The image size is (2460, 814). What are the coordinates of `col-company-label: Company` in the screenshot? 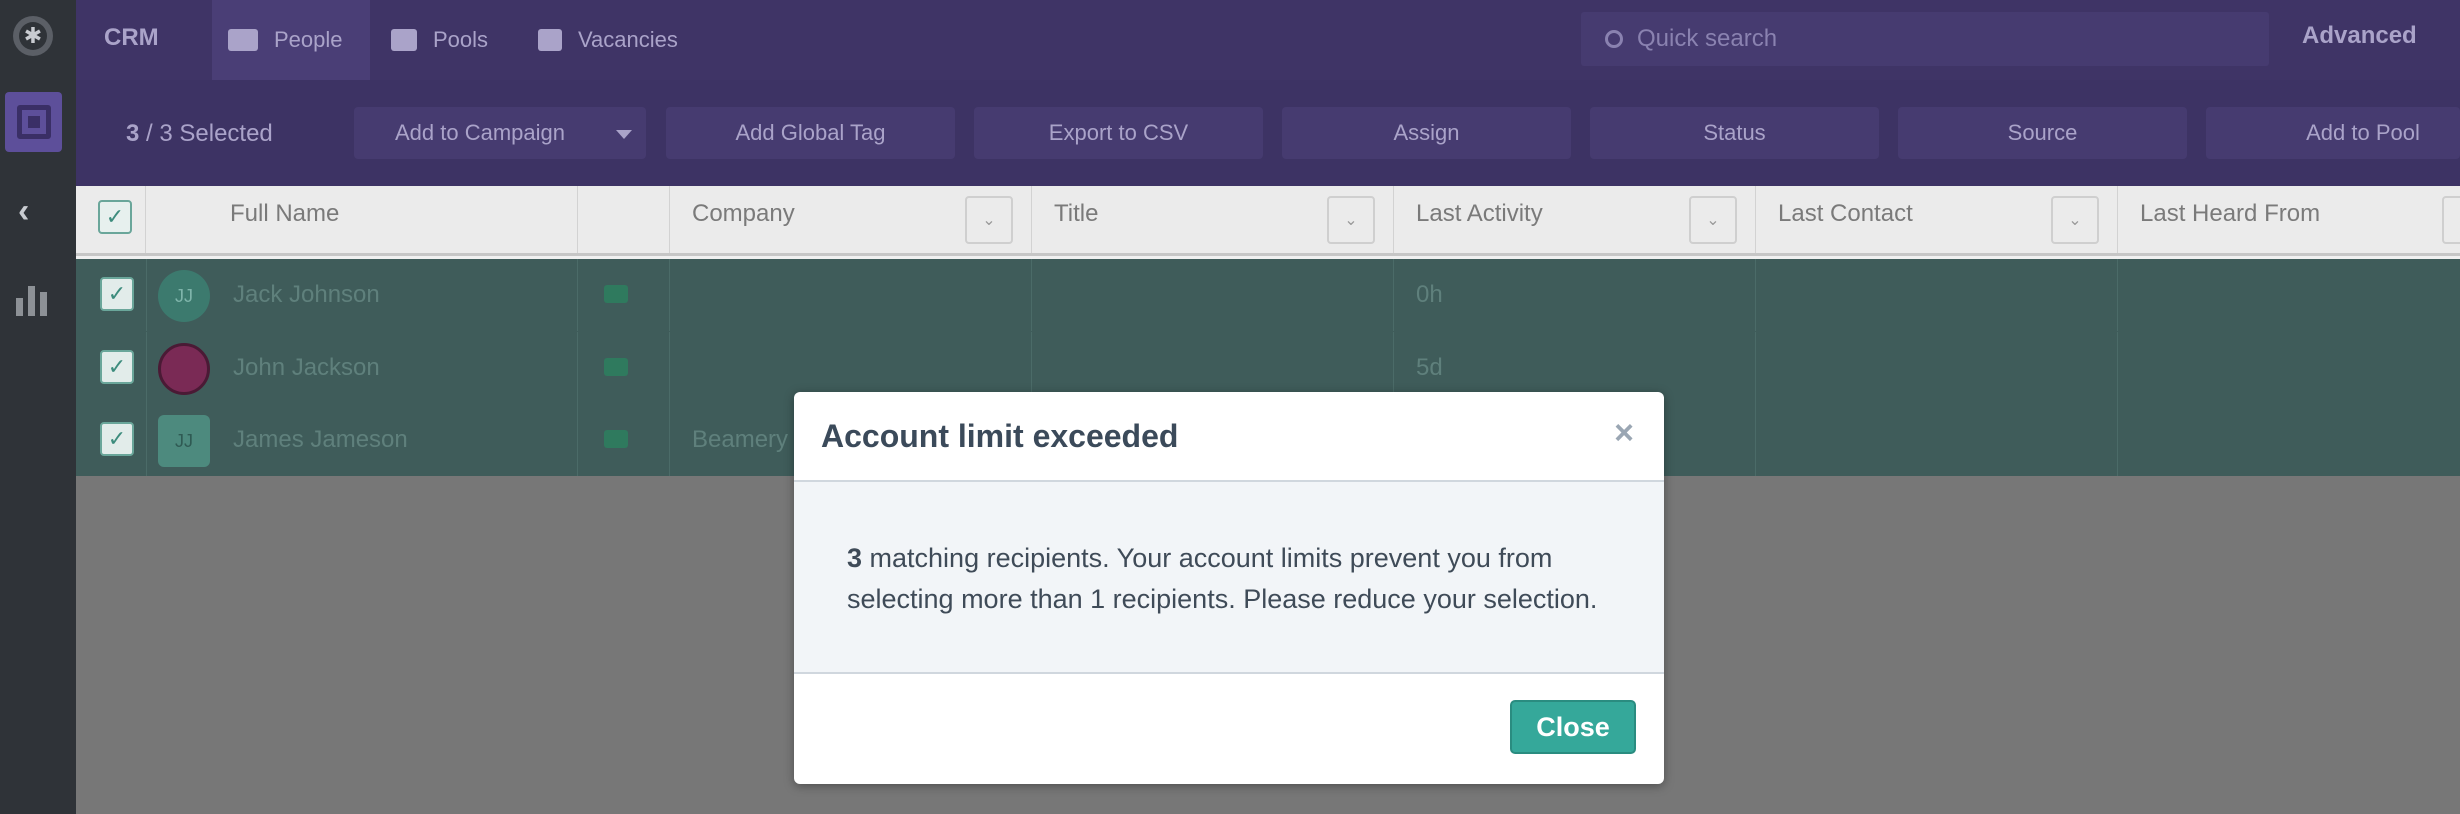 It's located at (743, 213).